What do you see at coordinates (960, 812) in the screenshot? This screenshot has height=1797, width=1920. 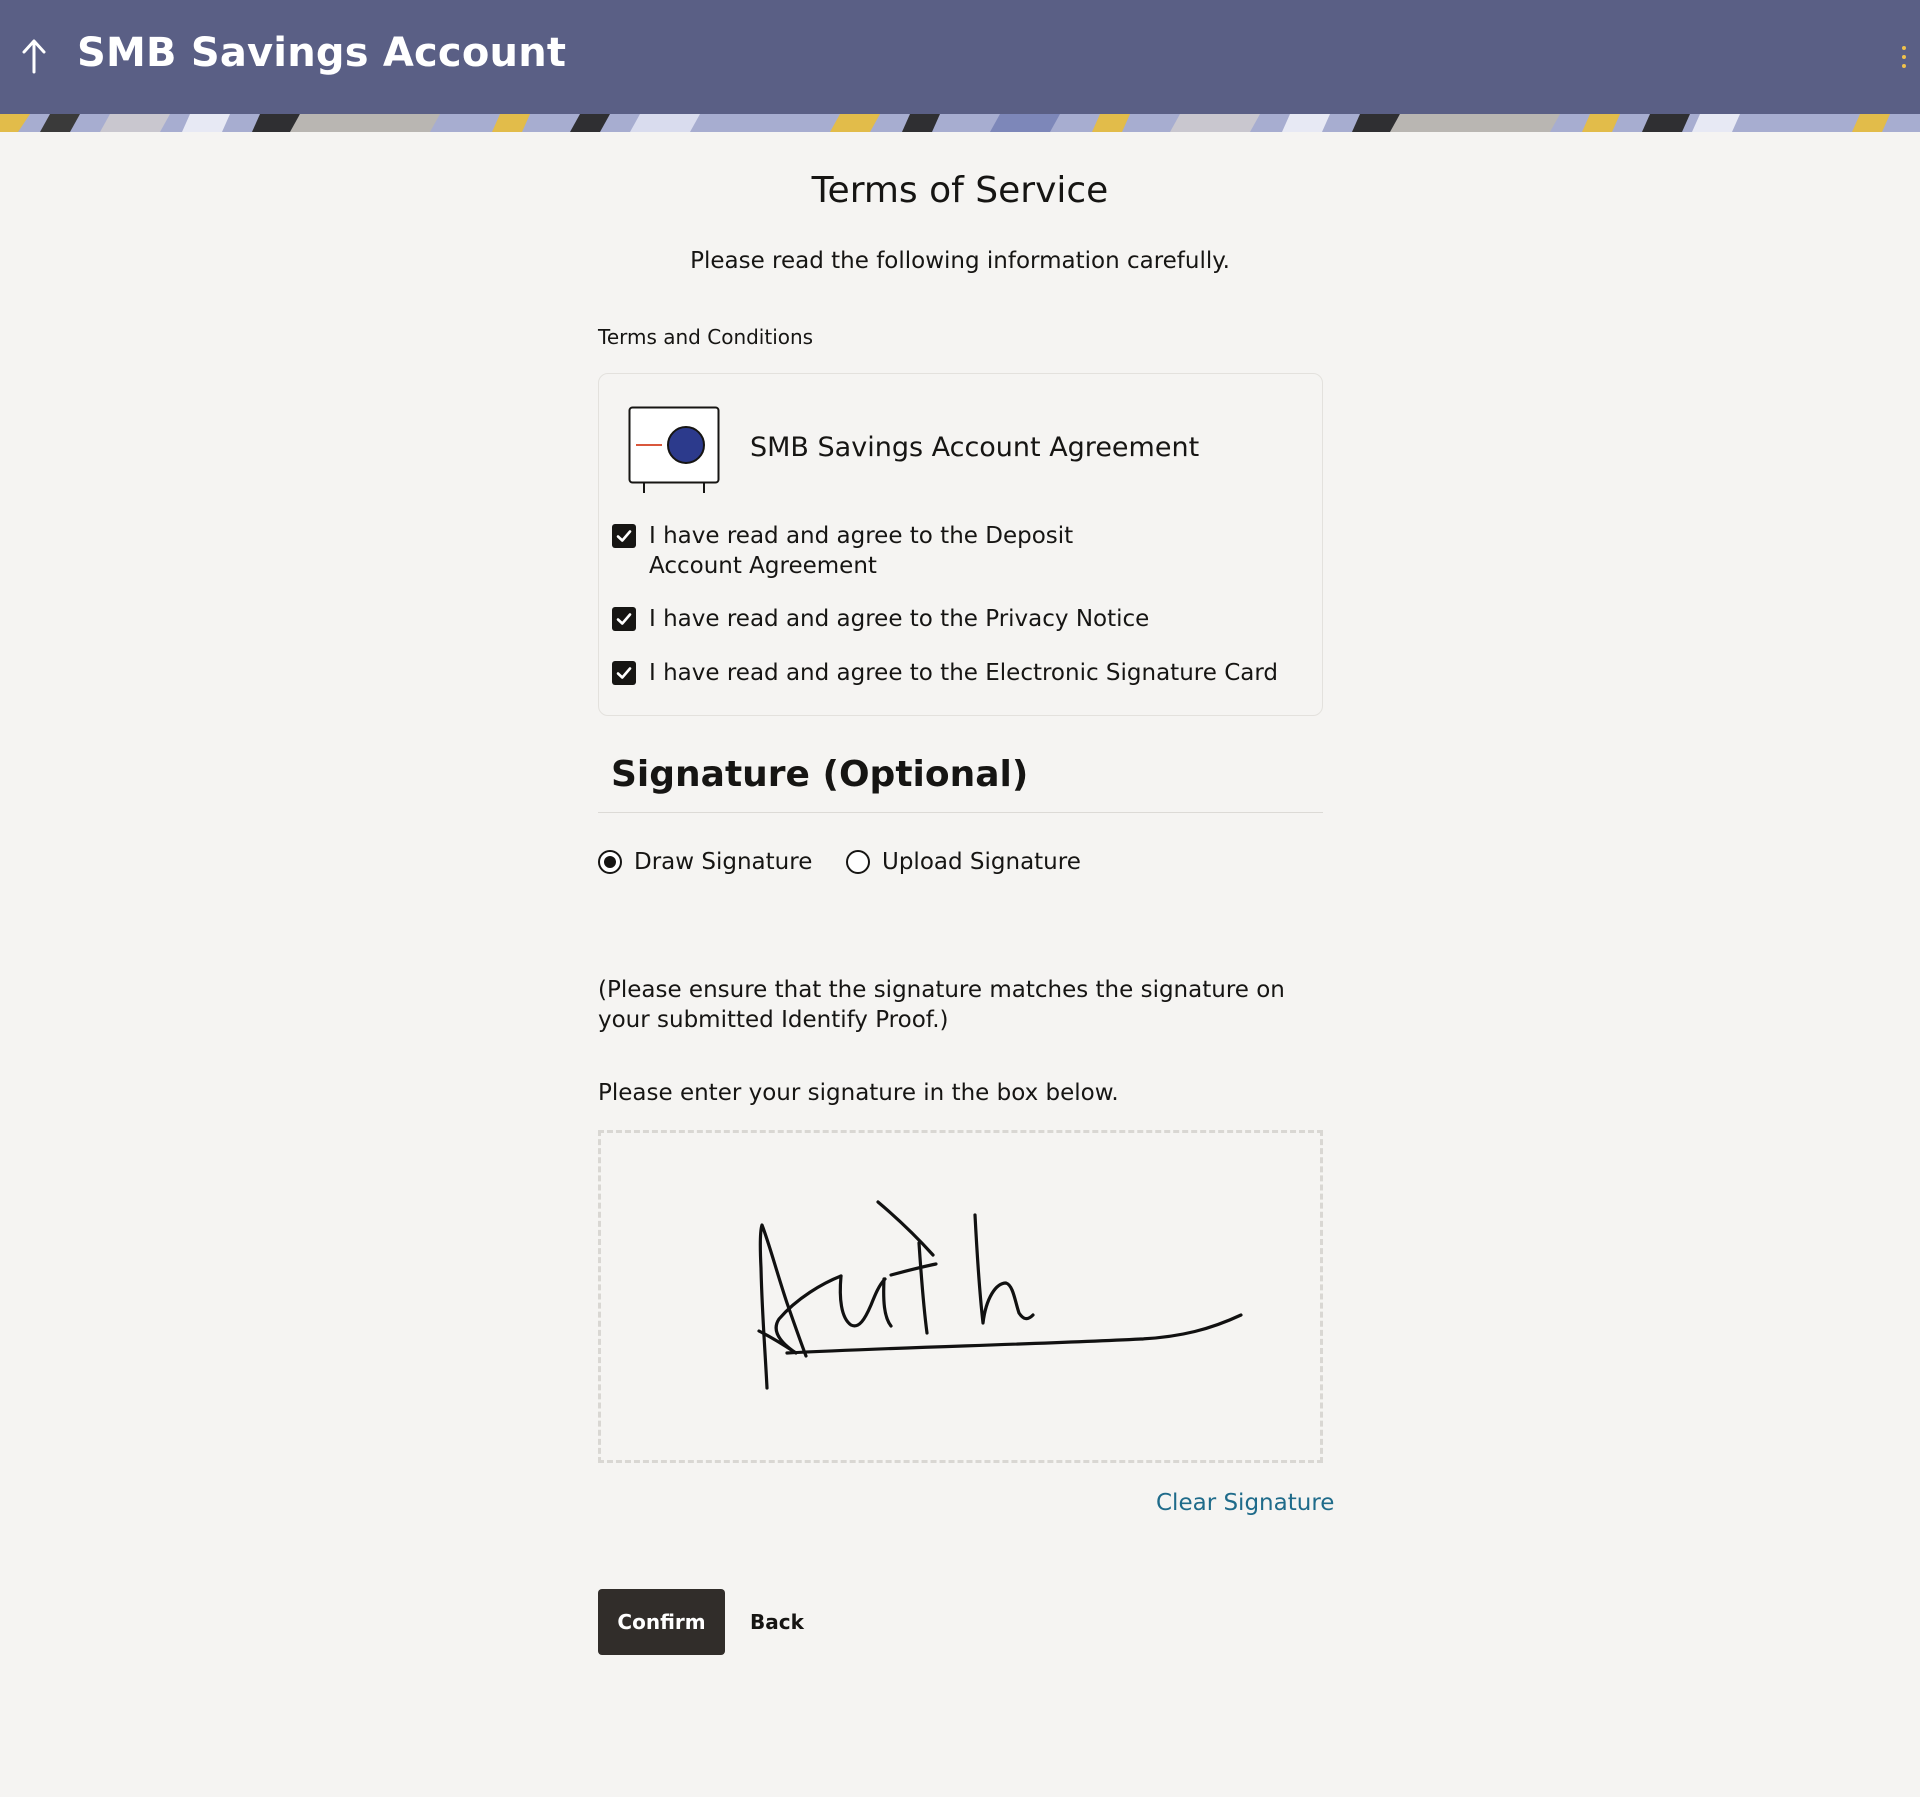 I see `section-divider` at bounding box center [960, 812].